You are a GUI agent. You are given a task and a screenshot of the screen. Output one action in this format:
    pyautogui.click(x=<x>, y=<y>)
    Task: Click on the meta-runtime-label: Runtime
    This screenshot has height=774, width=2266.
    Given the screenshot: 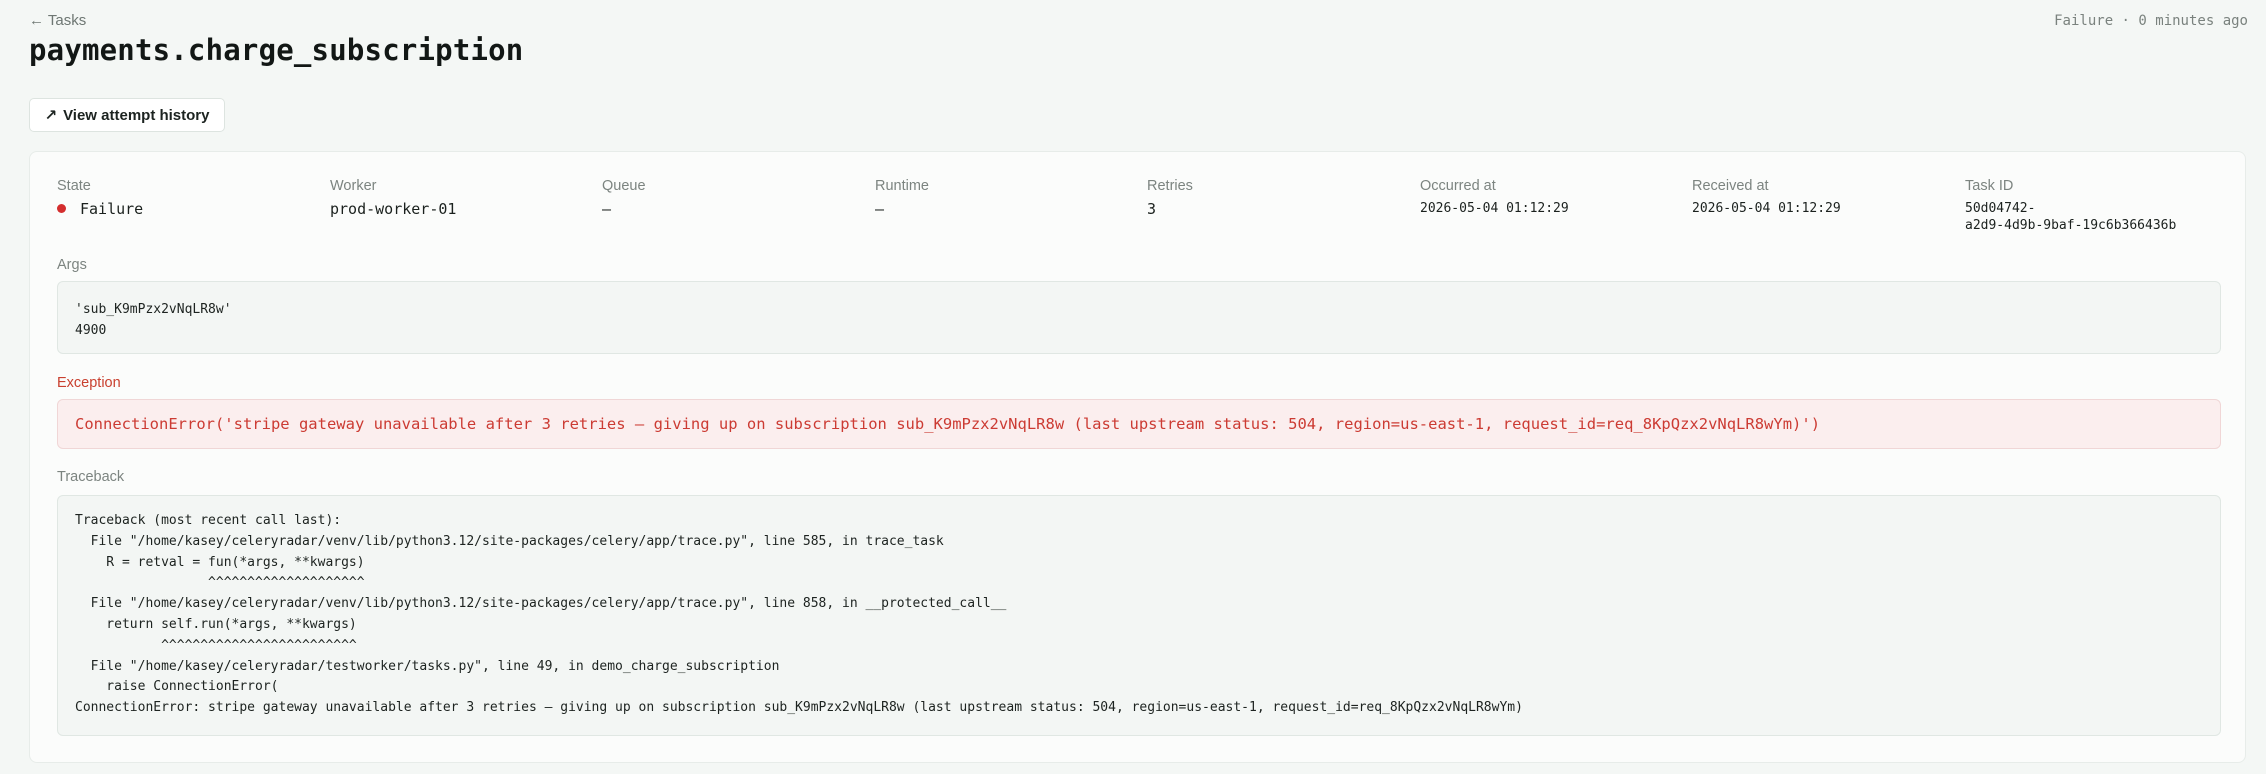 What is the action you would take?
    pyautogui.click(x=902, y=186)
    